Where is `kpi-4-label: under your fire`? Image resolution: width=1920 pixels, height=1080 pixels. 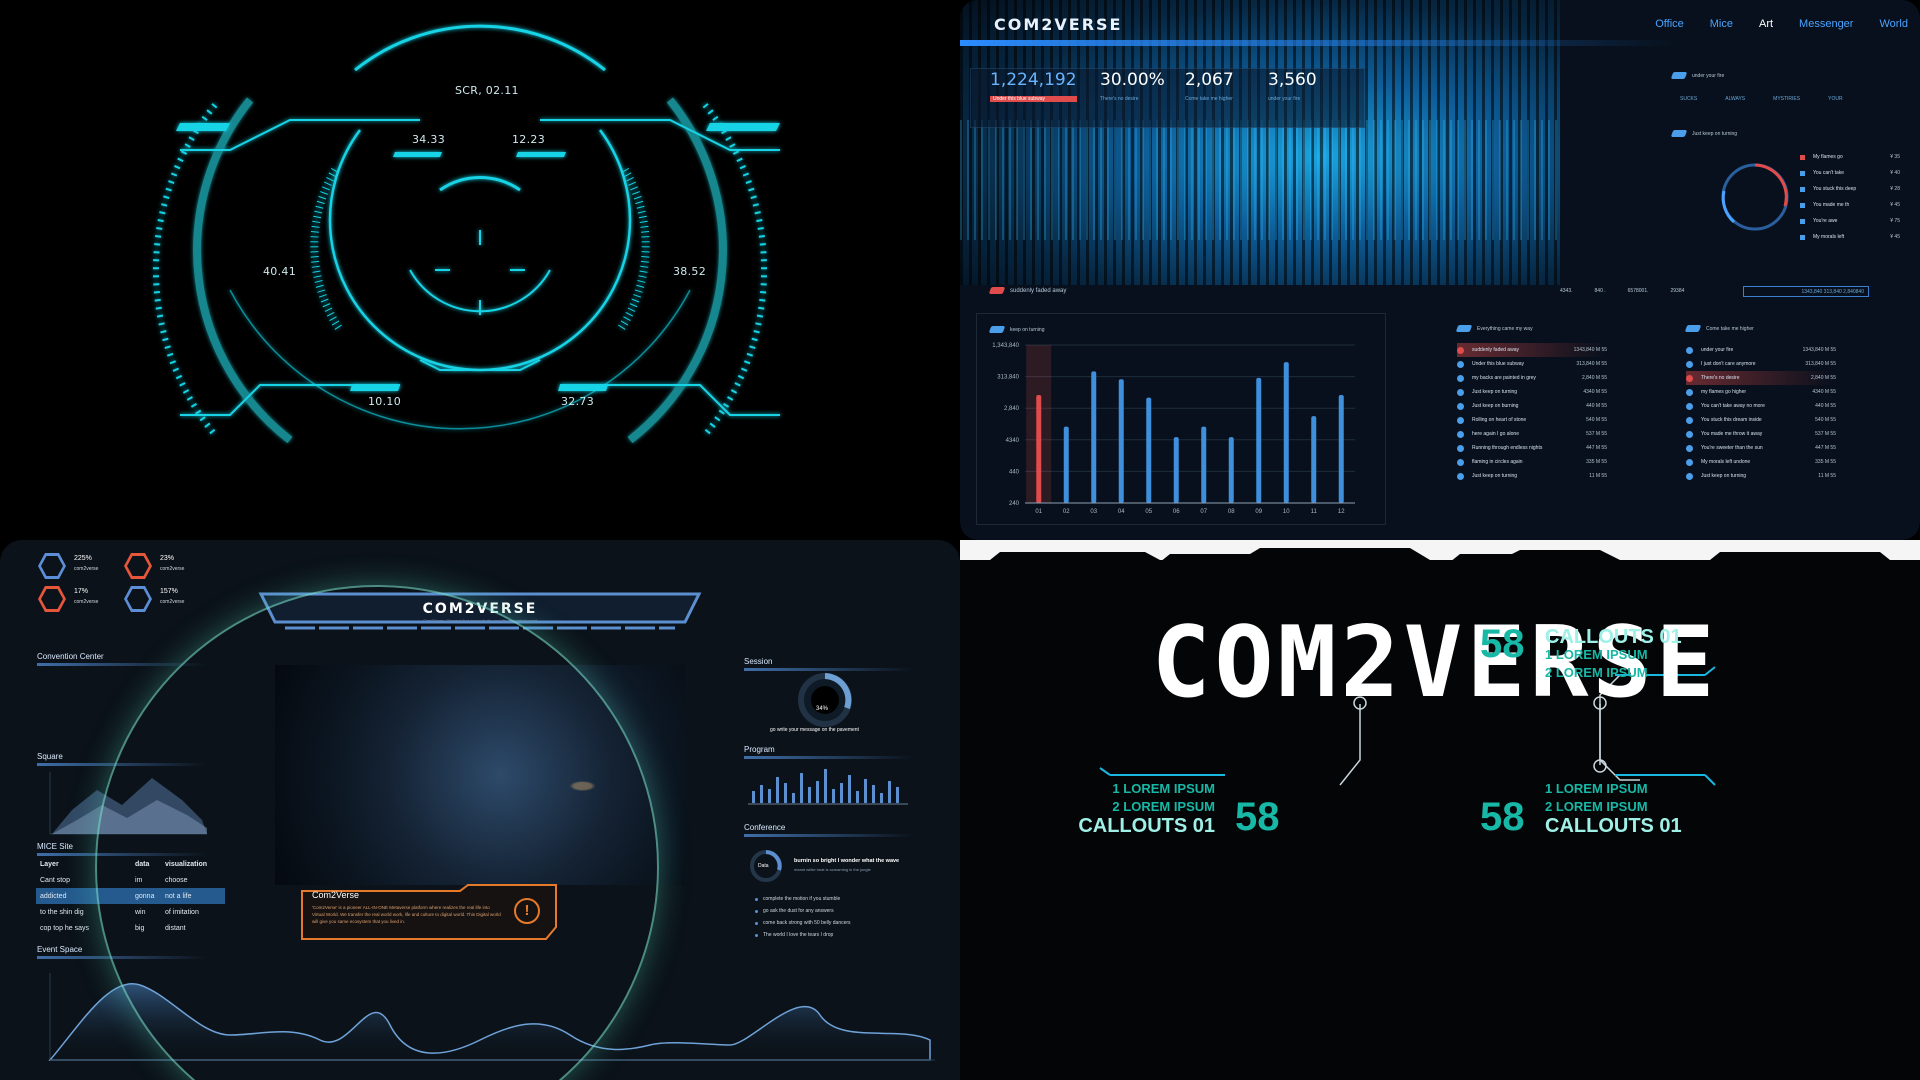
kpi-4-label: under your fire is located at coordinates (1284, 99).